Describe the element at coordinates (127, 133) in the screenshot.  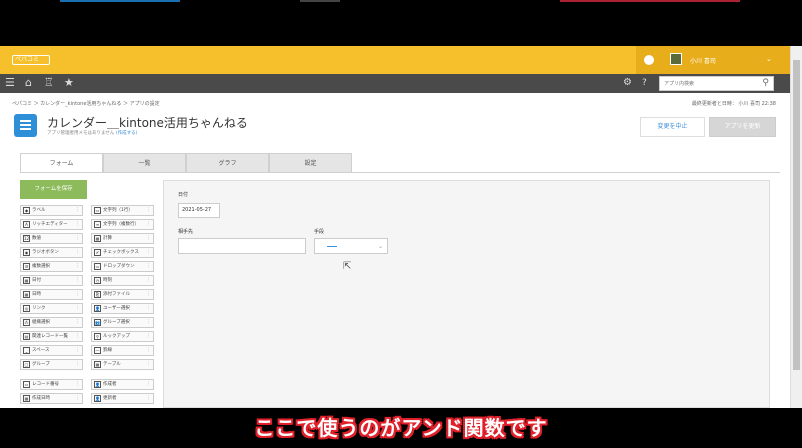
I see `create-memo-link: (作成する)` at that location.